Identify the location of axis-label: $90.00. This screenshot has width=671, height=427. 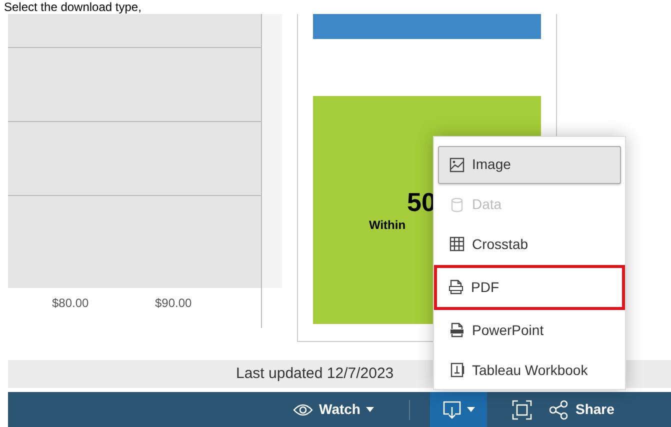
(174, 303).